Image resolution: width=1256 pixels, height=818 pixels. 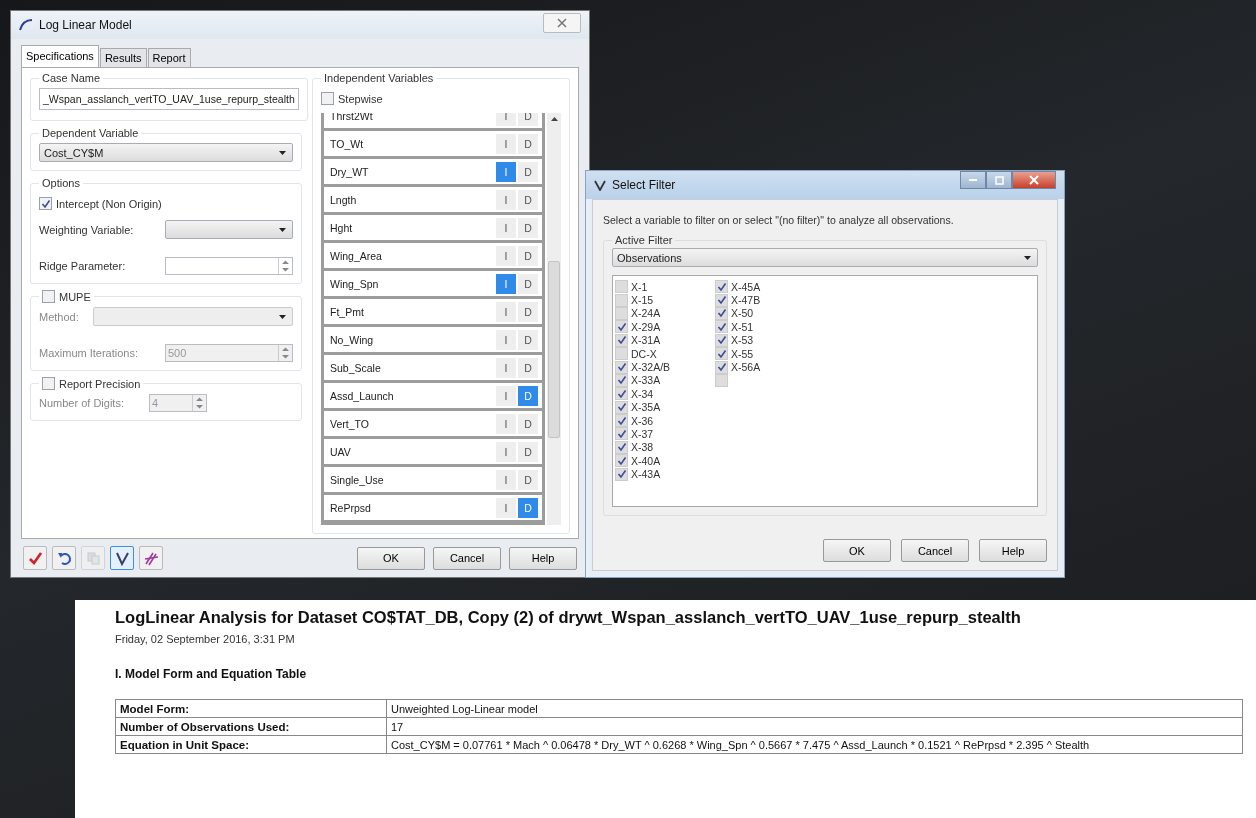 I want to click on checkbox: X-29A, so click(x=665, y=327).